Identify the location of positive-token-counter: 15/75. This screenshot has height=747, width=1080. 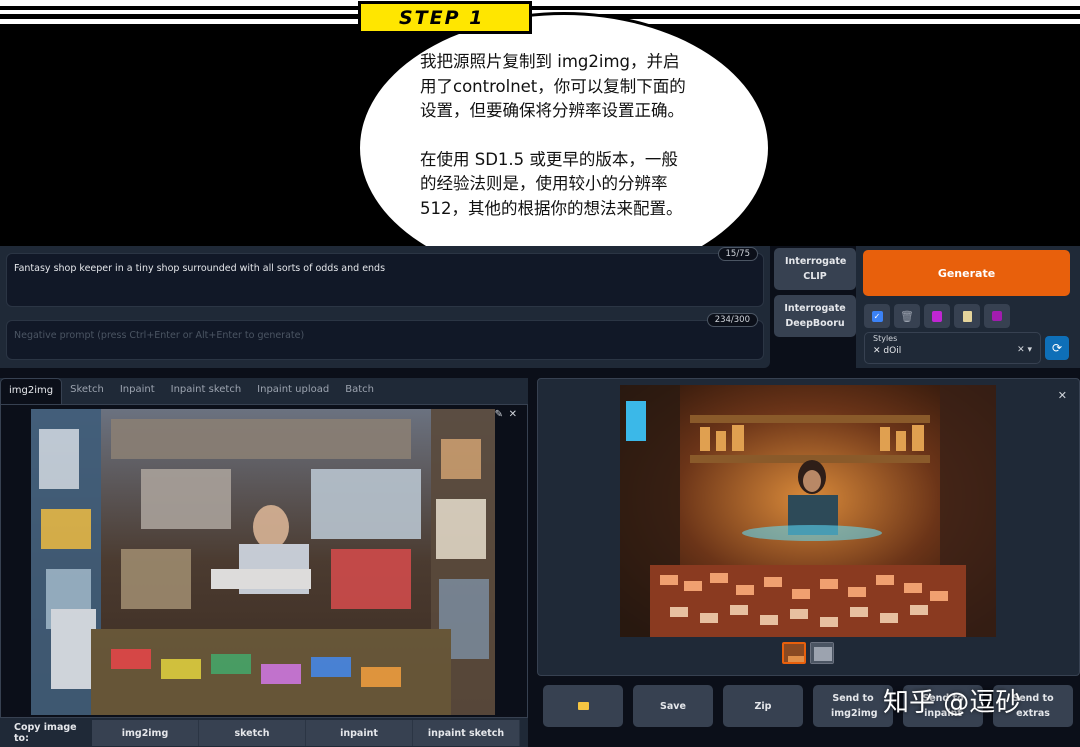
(737, 254).